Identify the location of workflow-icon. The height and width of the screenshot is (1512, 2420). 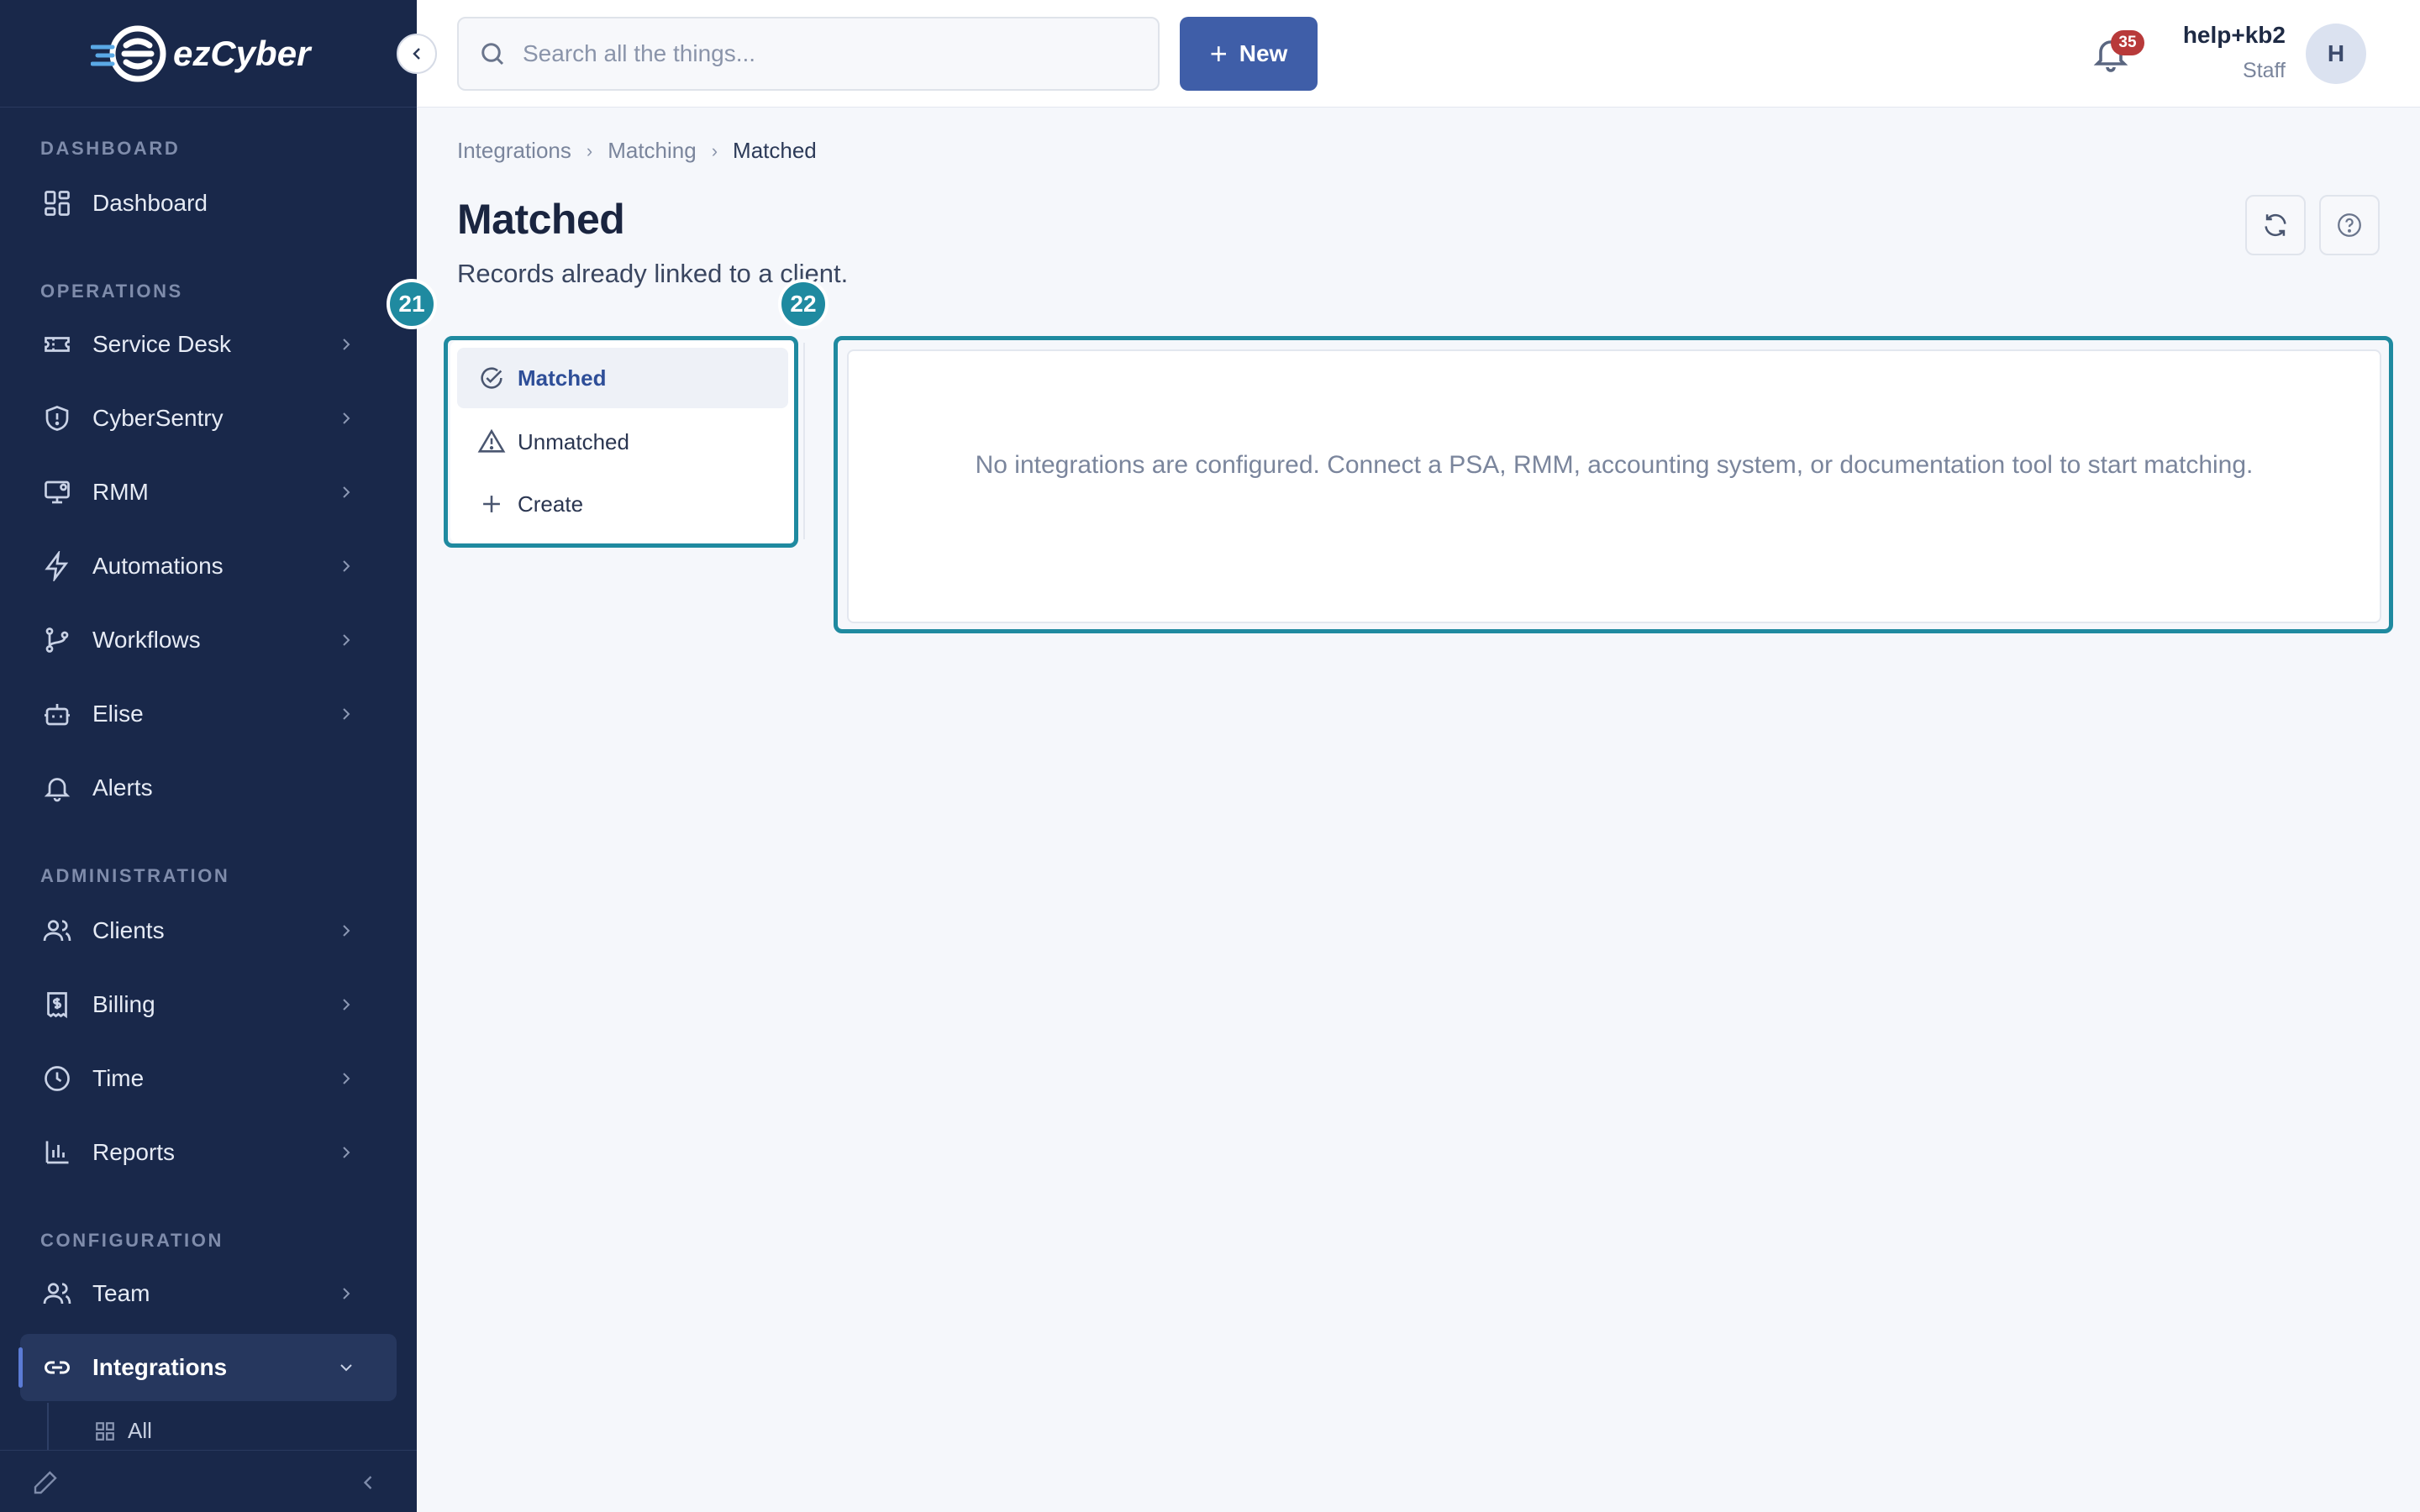
(57, 640).